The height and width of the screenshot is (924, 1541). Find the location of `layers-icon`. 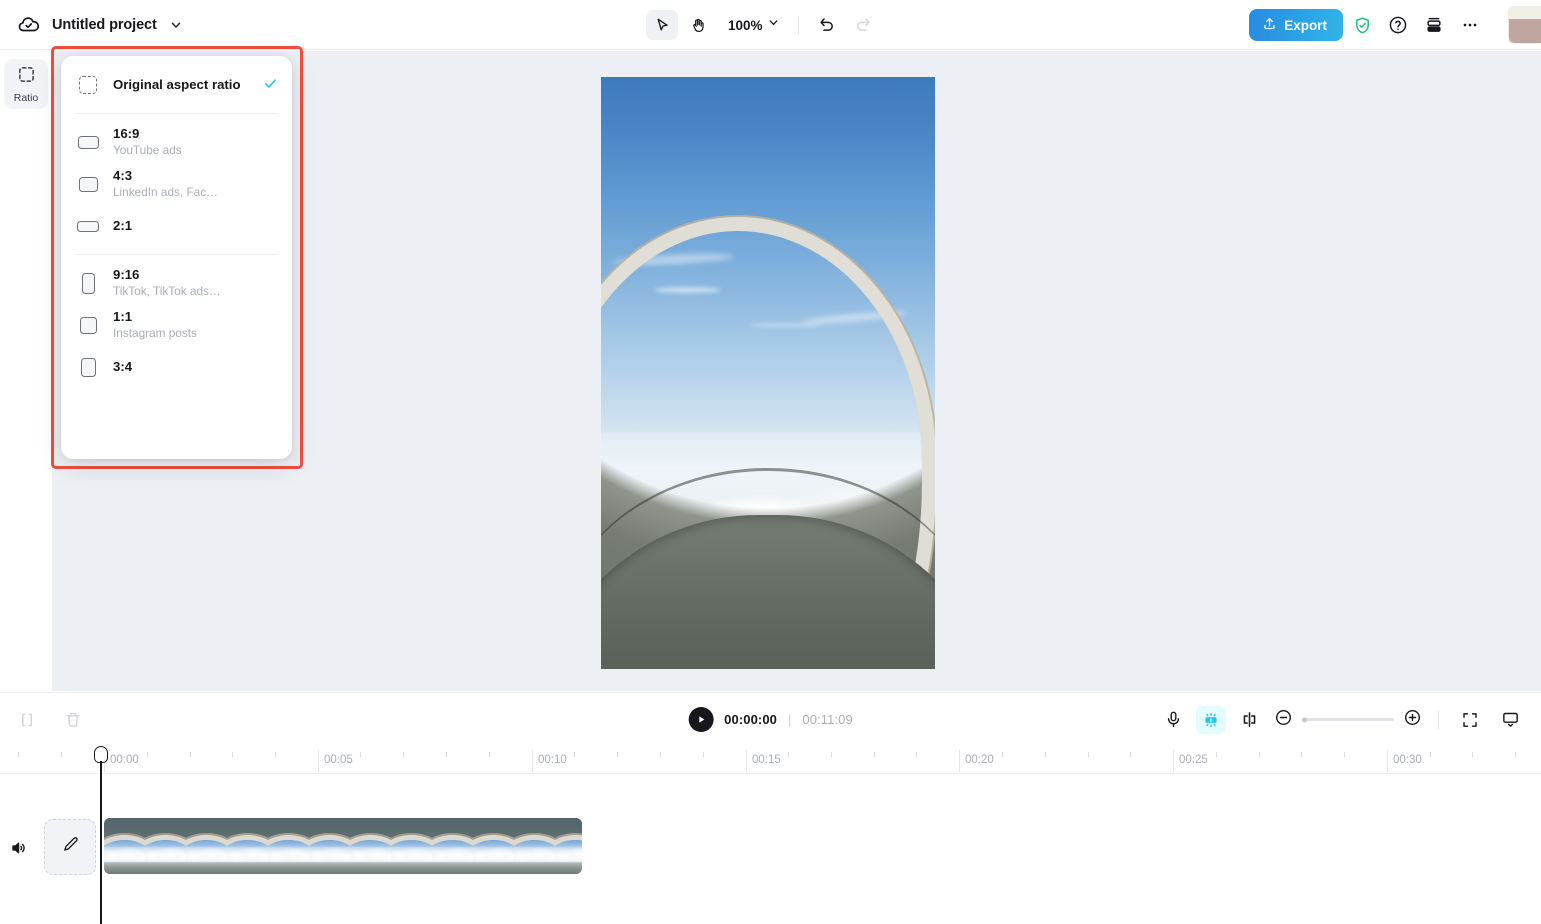

layers-icon is located at coordinates (1434, 25).